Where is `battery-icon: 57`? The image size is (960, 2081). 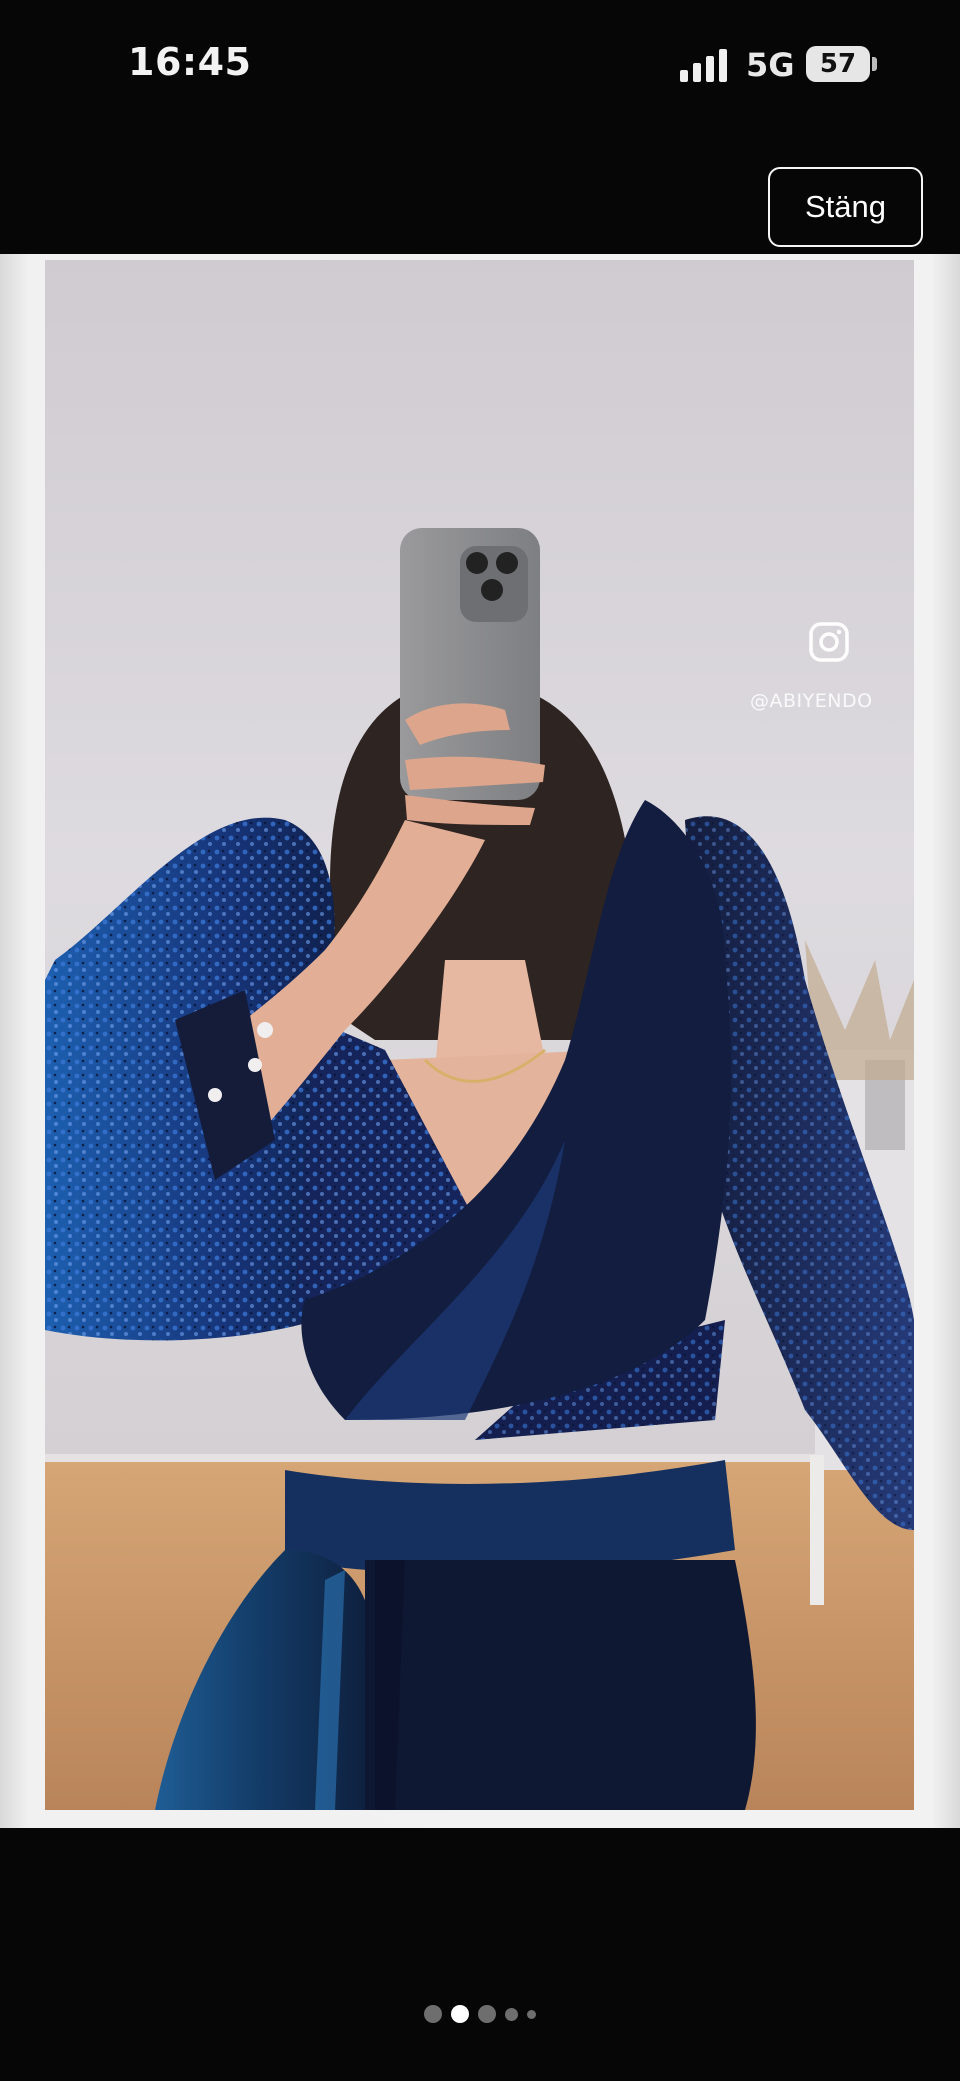
battery-icon: 57 is located at coordinates (838, 64).